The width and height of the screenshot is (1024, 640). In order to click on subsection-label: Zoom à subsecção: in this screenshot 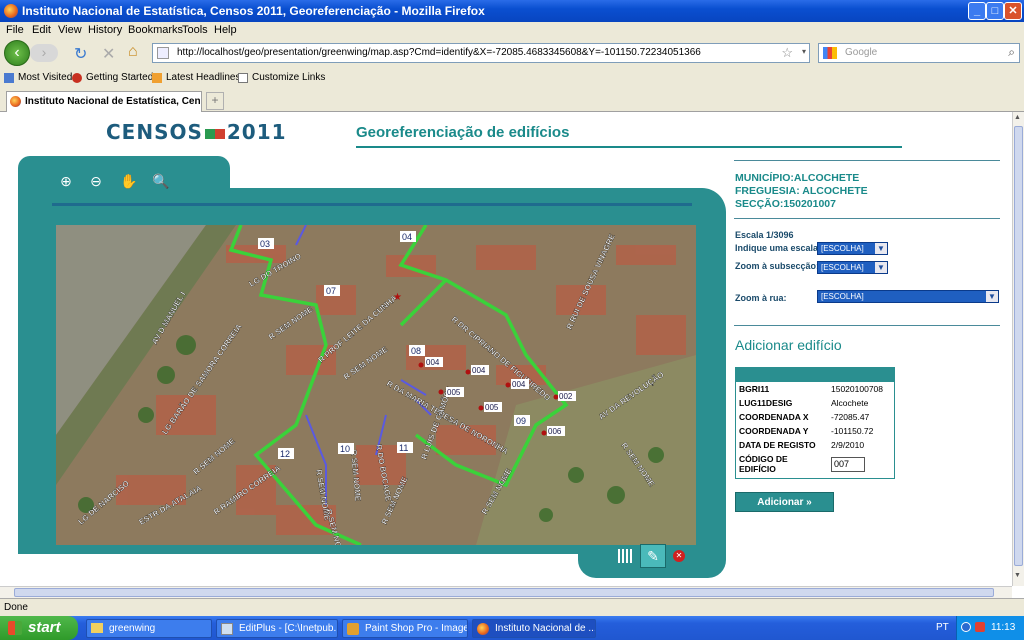, I will do `click(777, 266)`.